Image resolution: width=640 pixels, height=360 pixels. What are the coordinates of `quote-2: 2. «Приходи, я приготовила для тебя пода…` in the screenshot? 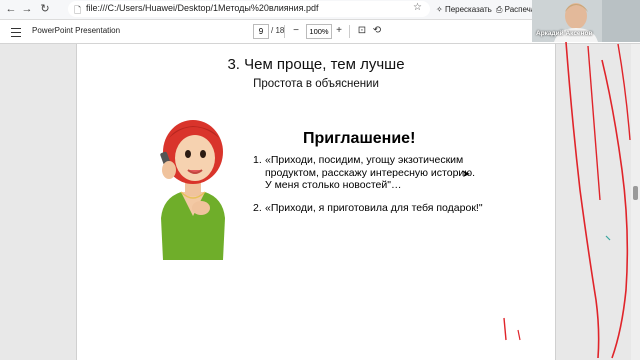 It's located at (368, 208).